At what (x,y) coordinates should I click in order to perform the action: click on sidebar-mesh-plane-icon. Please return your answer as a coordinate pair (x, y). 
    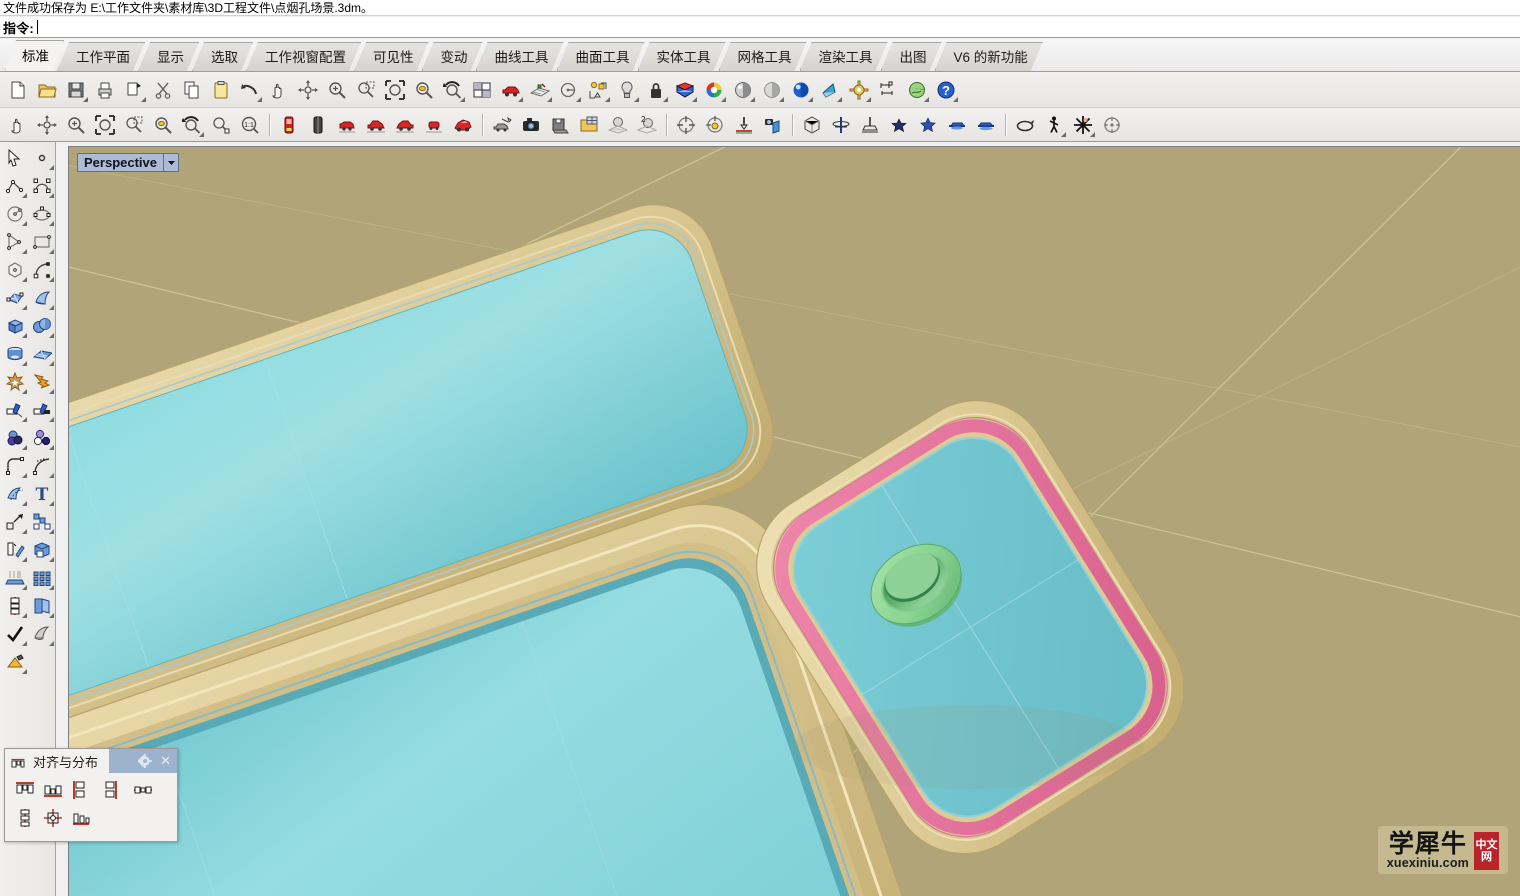
    Looking at the image, I should click on (41, 354).